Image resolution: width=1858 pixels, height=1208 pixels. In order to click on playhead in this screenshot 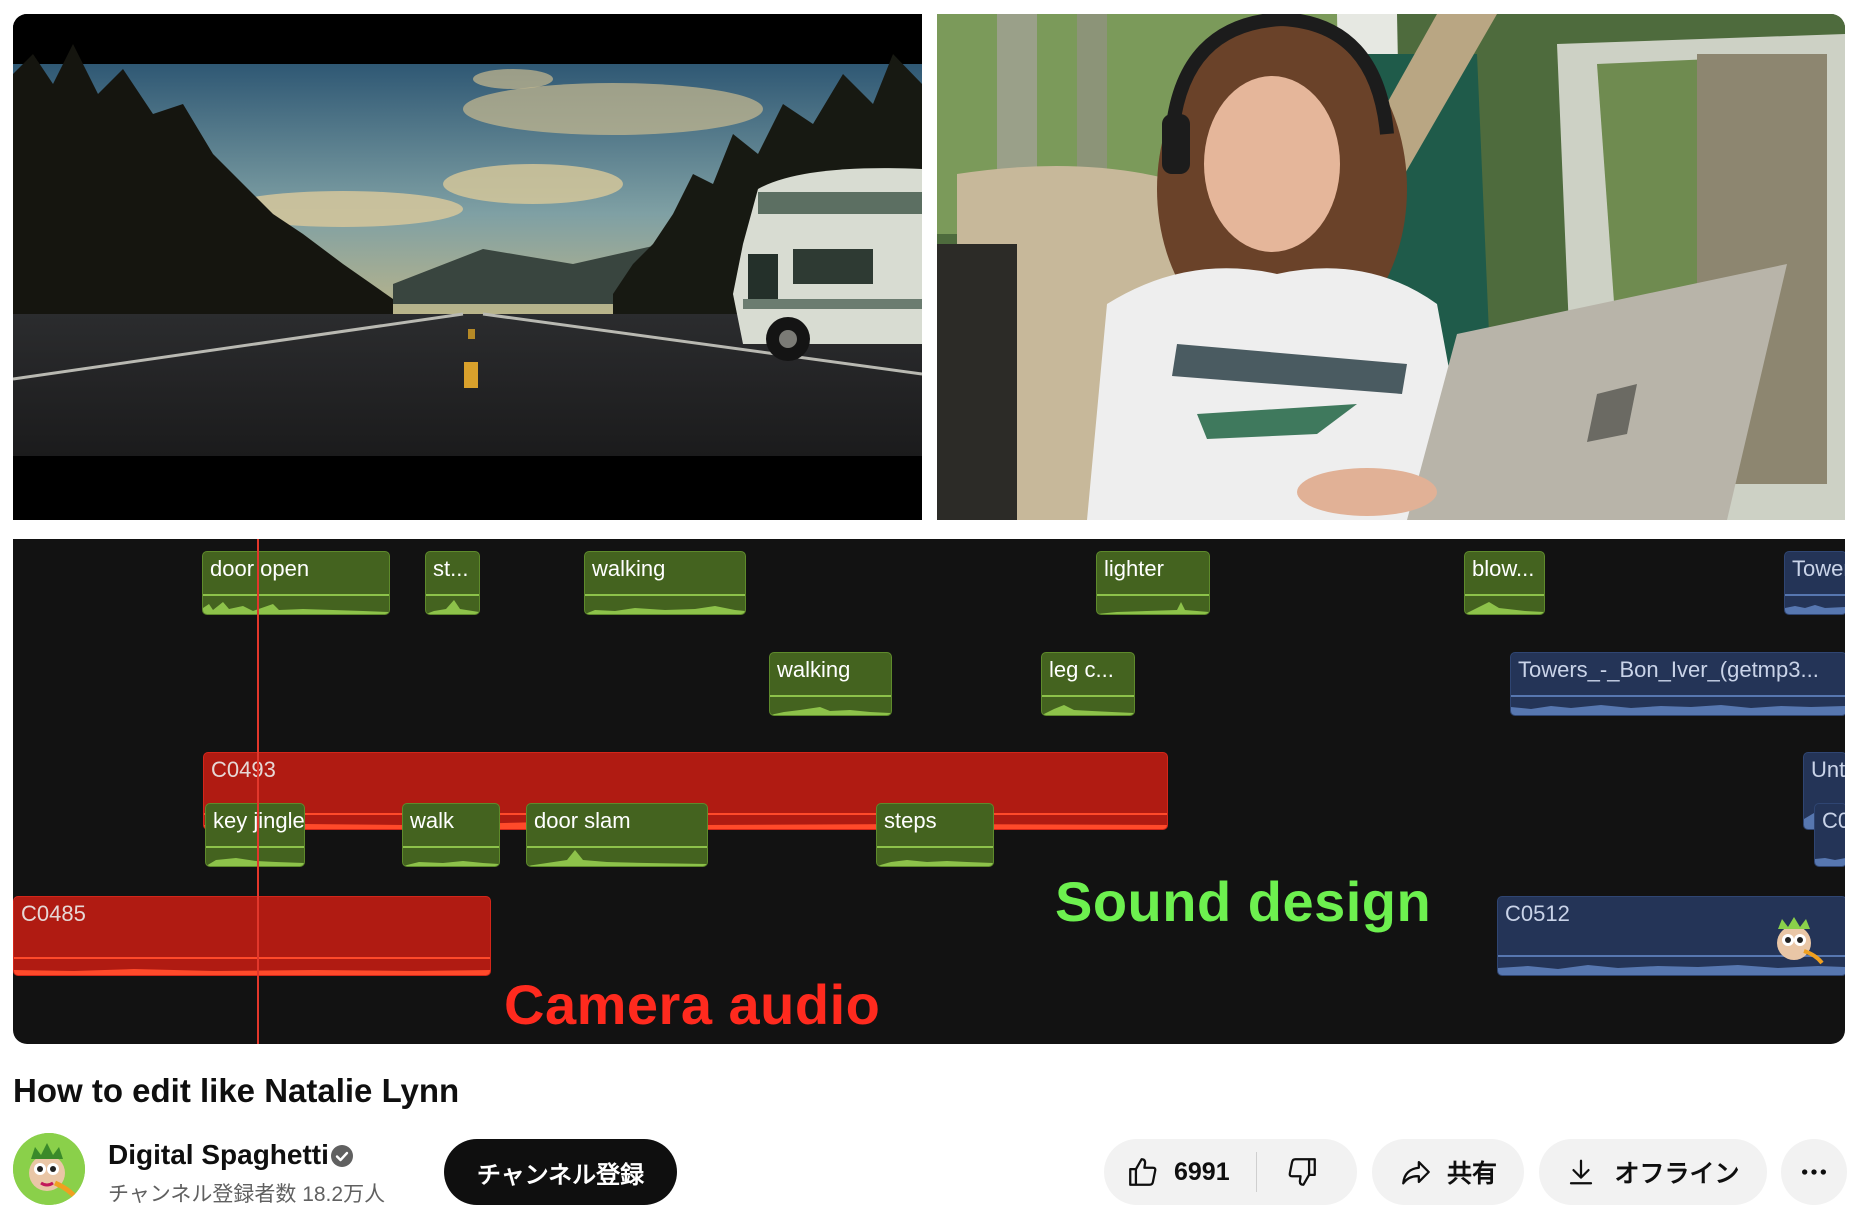, I will do `click(258, 791)`.